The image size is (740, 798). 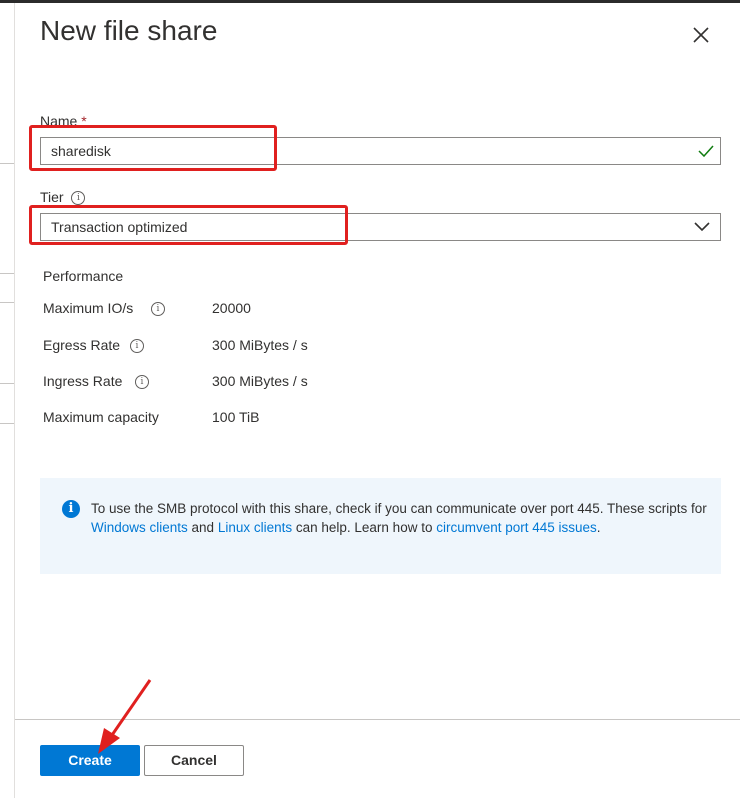 What do you see at coordinates (364, 527) in the screenshot?
I see `info-text-part: can help. Learn how to` at bounding box center [364, 527].